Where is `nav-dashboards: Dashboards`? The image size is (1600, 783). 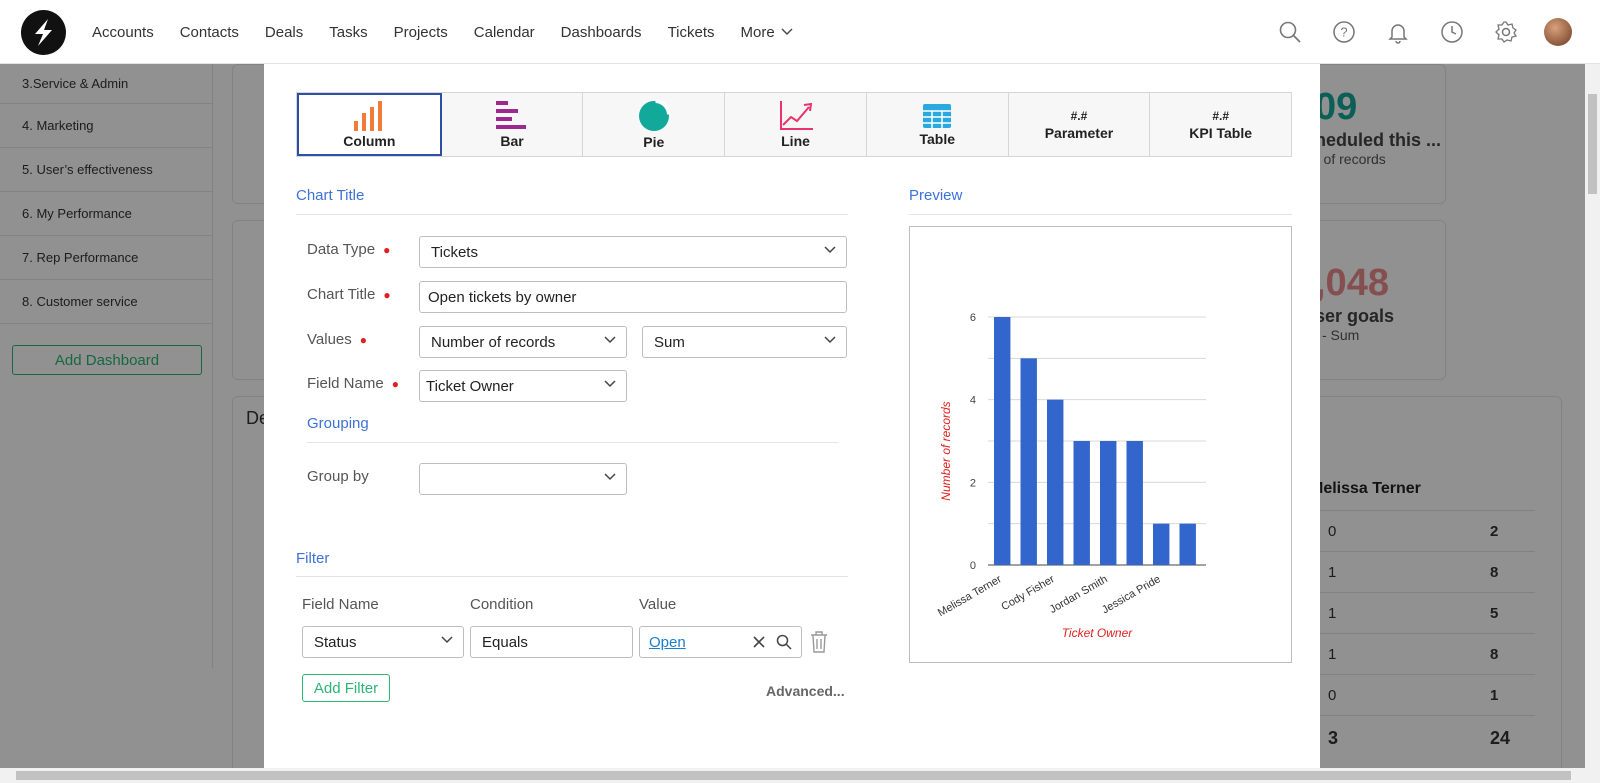
nav-dashboards: Dashboards is located at coordinates (601, 32).